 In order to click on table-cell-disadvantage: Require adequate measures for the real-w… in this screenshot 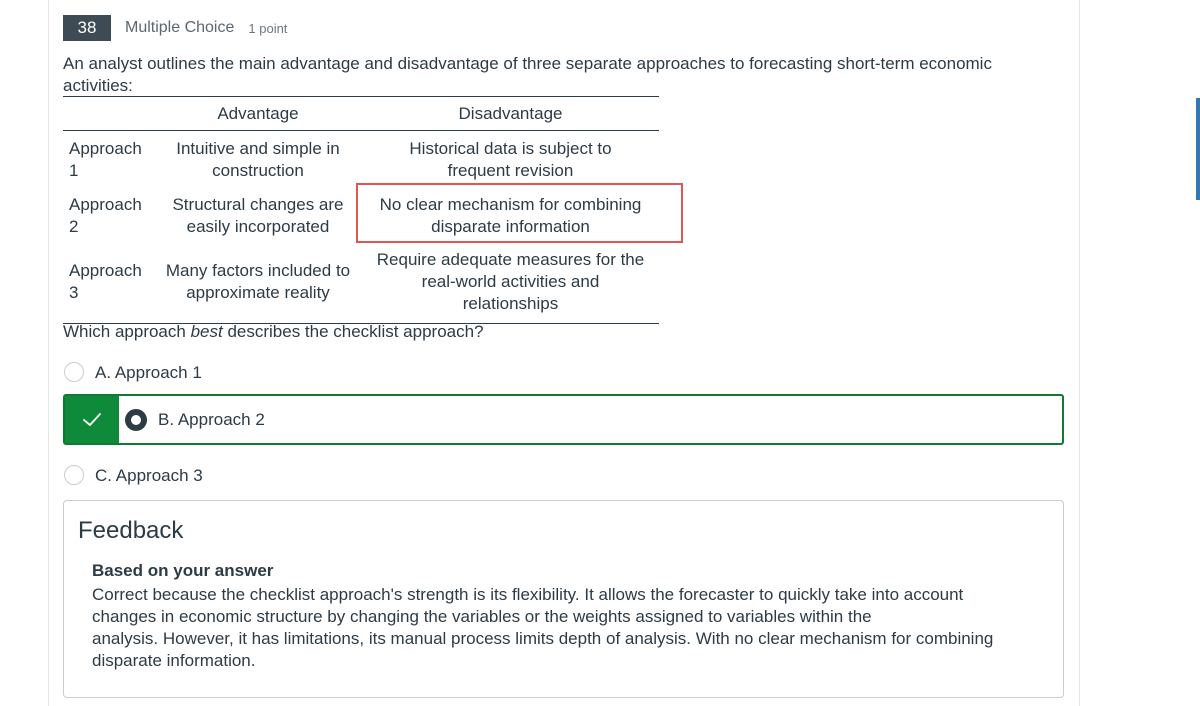, I will do `click(510, 281)`.